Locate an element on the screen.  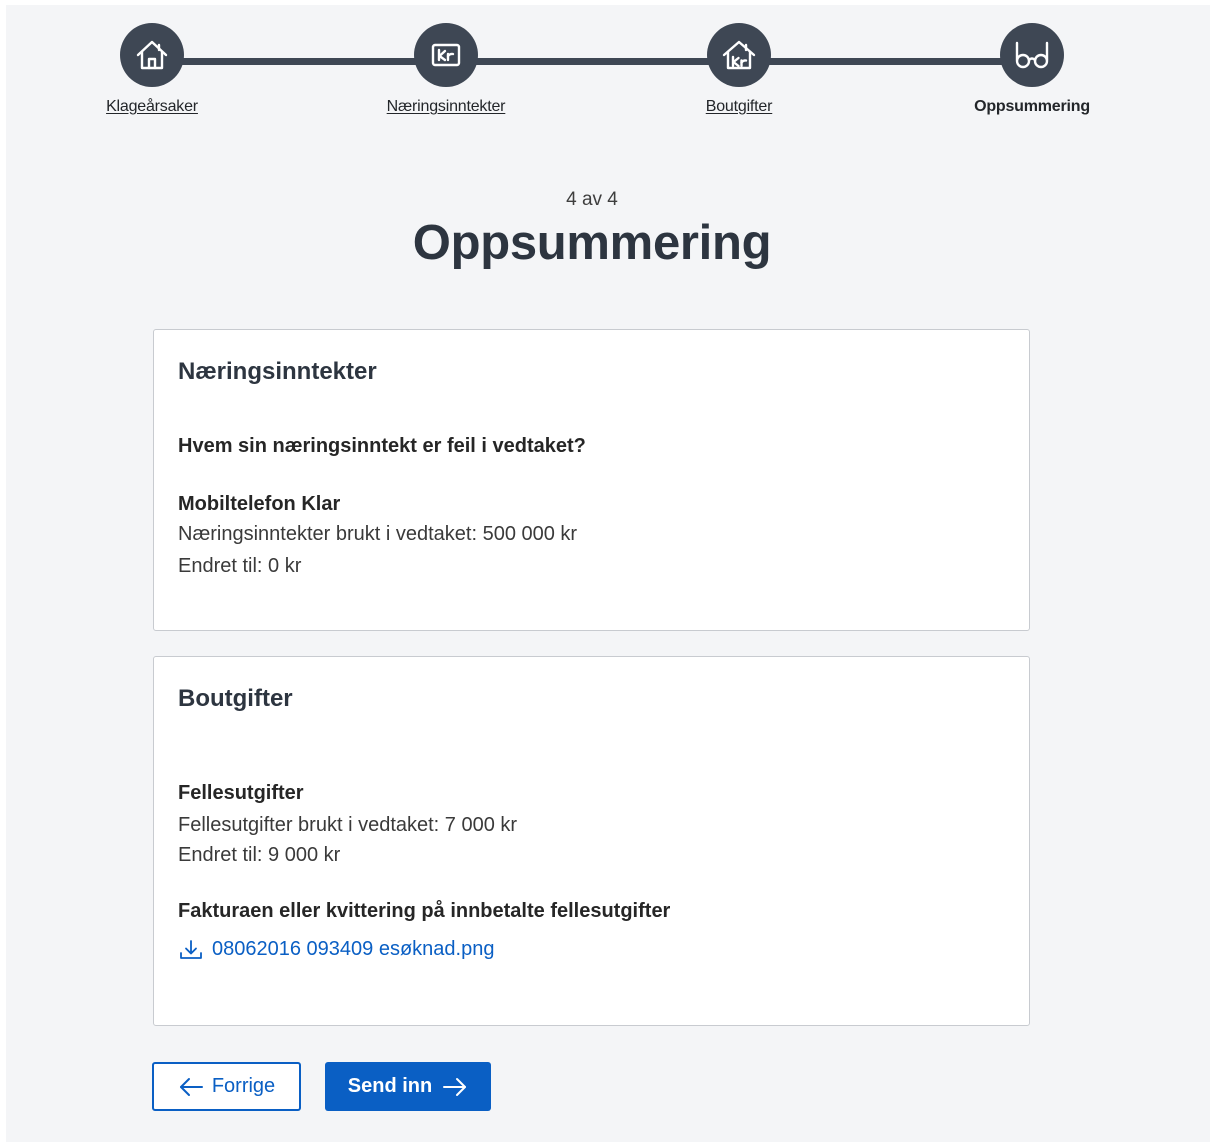
glasses-icon is located at coordinates (1032, 55).